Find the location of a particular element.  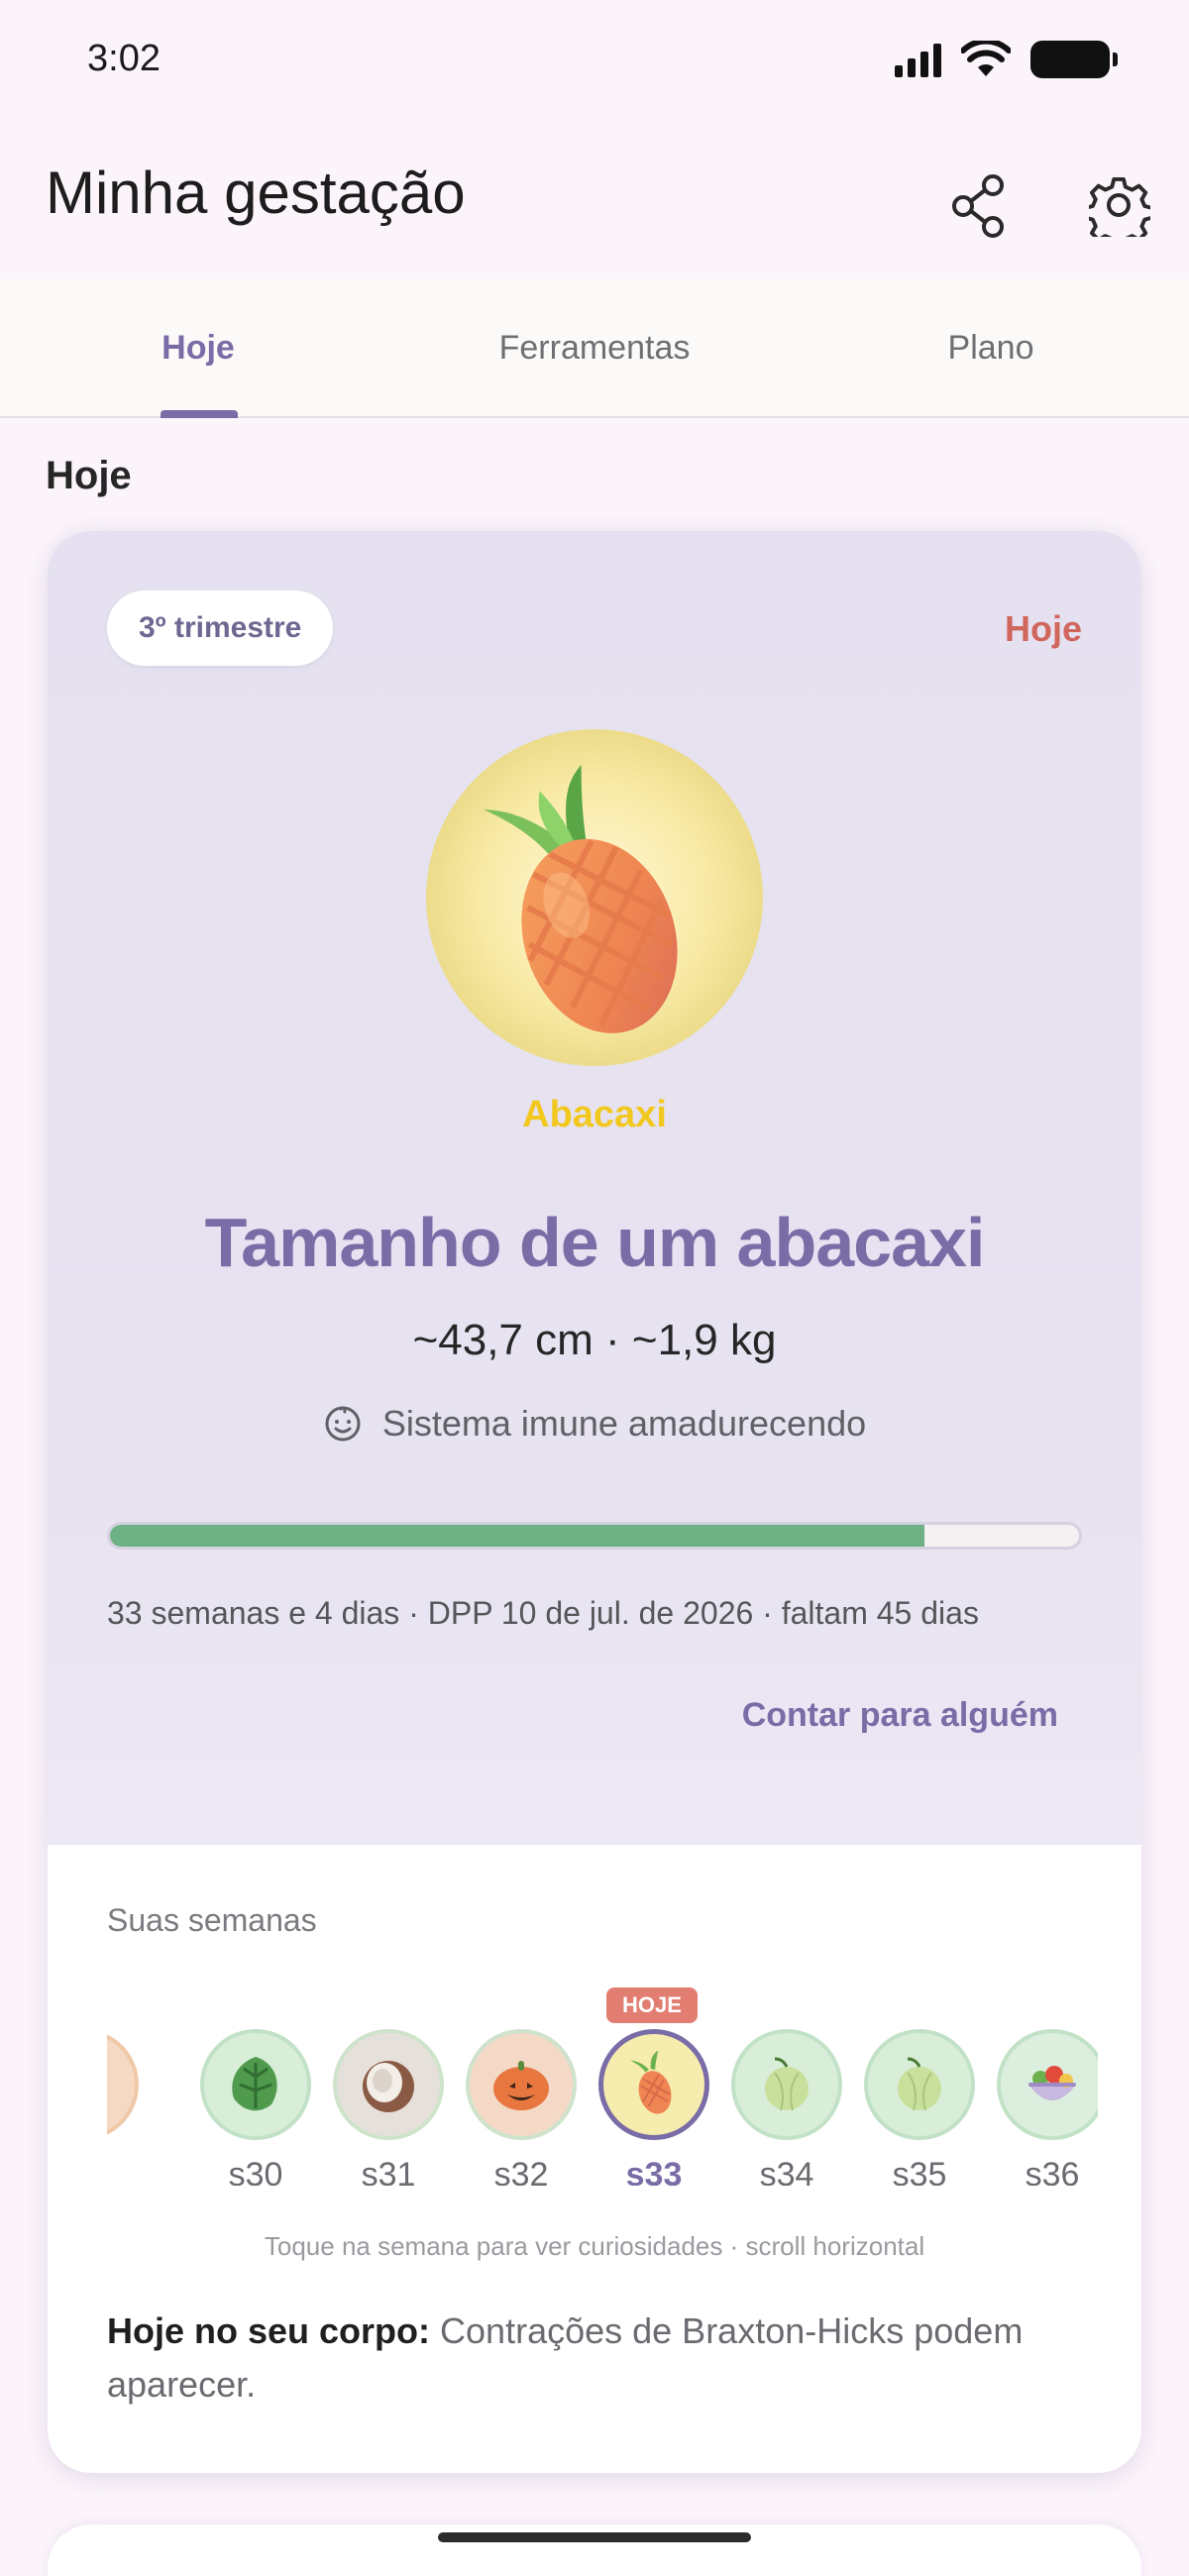

wifi-icon is located at coordinates (986, 58).